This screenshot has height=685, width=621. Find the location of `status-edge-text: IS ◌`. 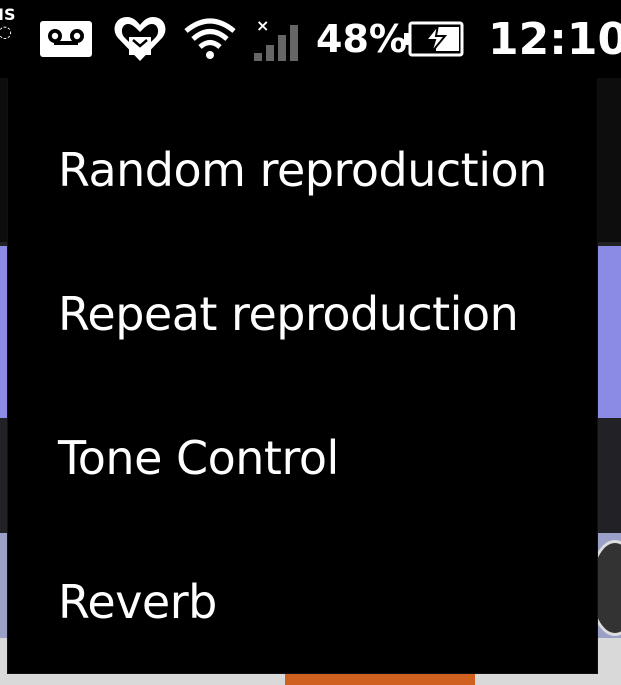

status-edge-text: IS ◌ is located at coordinates (7, 23).